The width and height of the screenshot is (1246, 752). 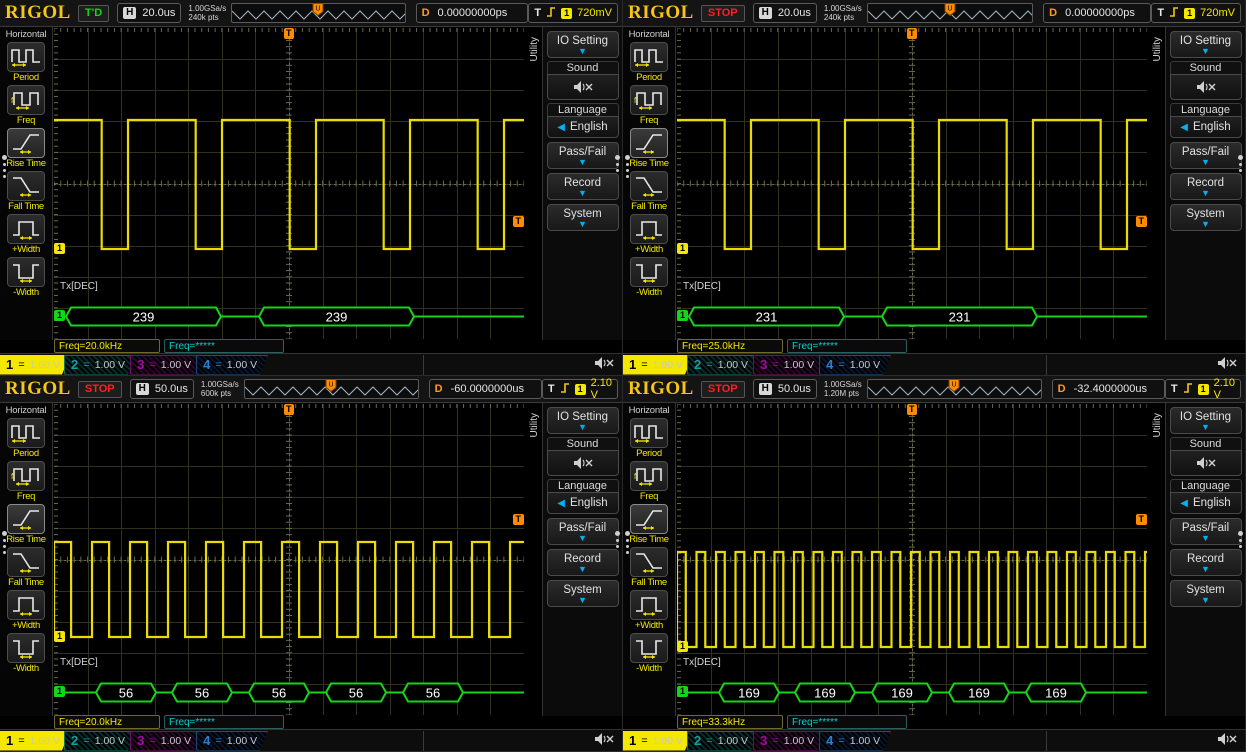 I want to click on channel-tag-4: 4 = 1.00 V, so click(x=232, y=741).